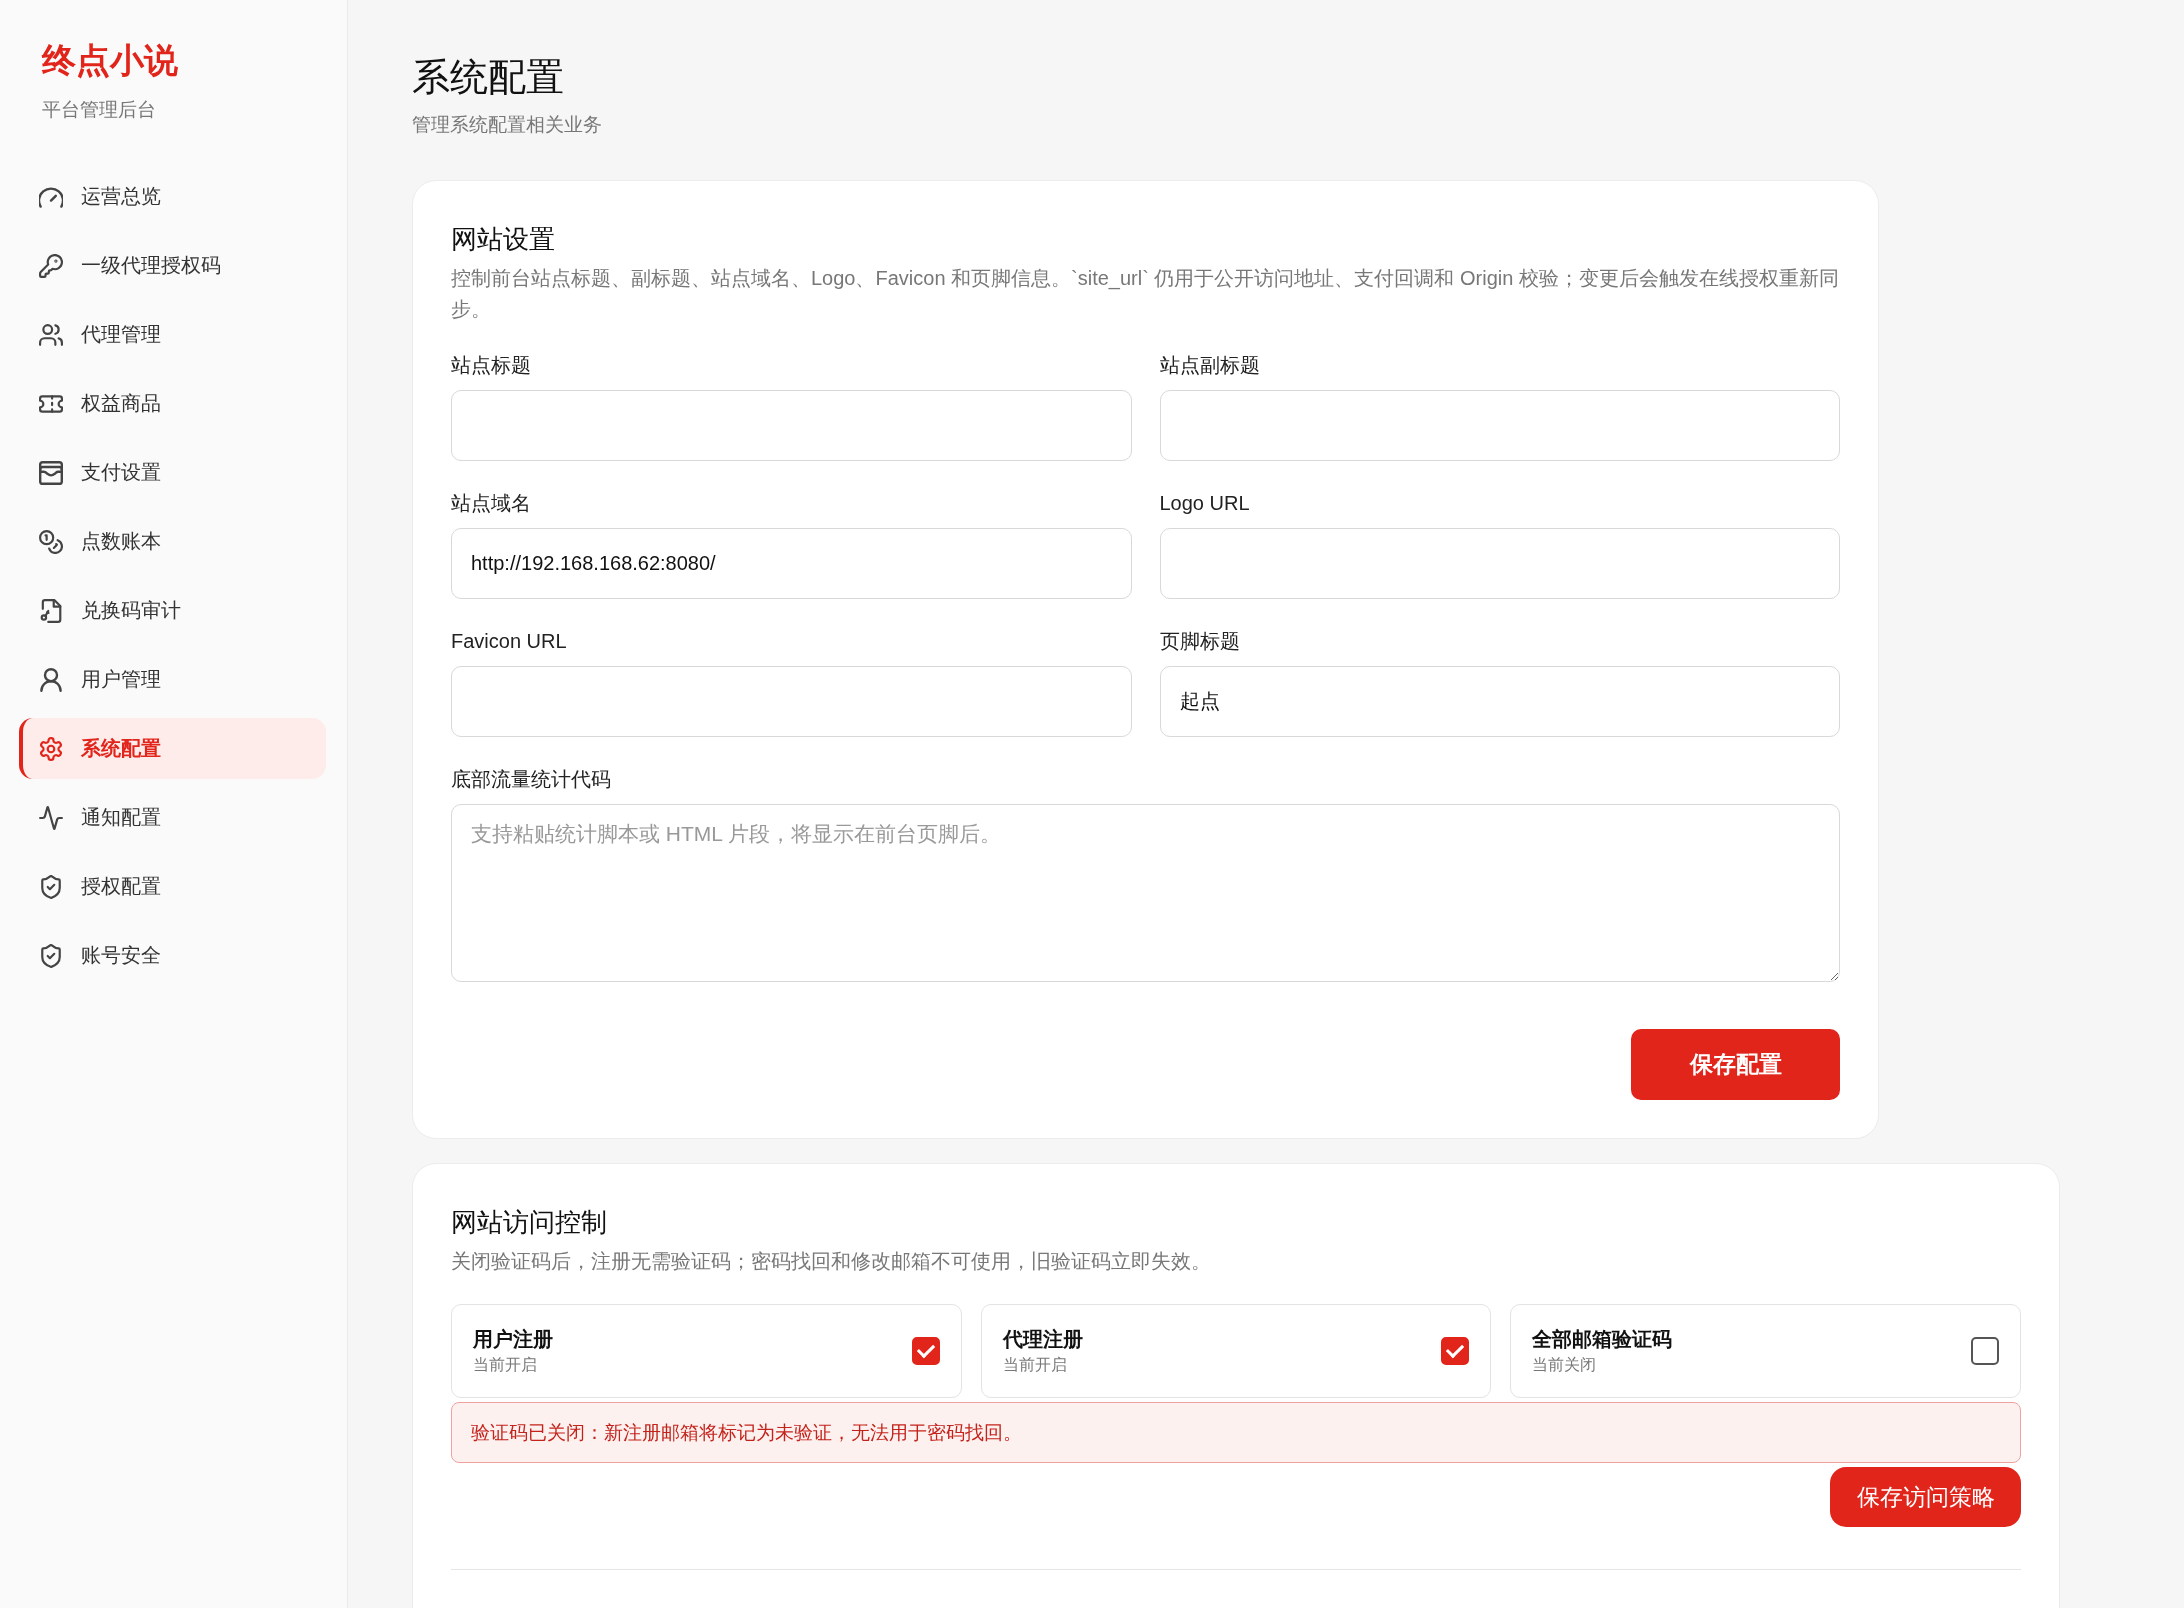 The image size is (2184, 1608). What do you see at coordinates (1602, 1339) in the screenshot?
I see `option-title: 全部邮箱验证码` at bounding box center [1602, 1339].